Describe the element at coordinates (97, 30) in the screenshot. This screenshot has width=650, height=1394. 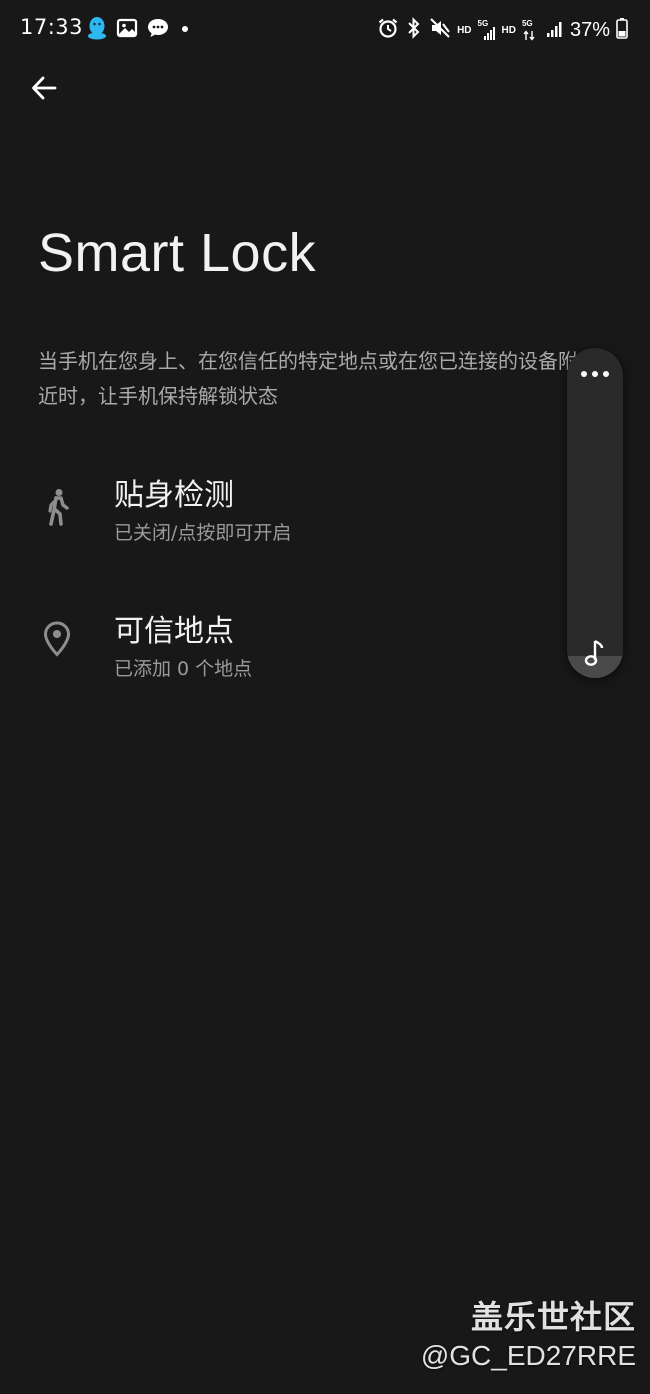
I see `qq-icon` at that location.